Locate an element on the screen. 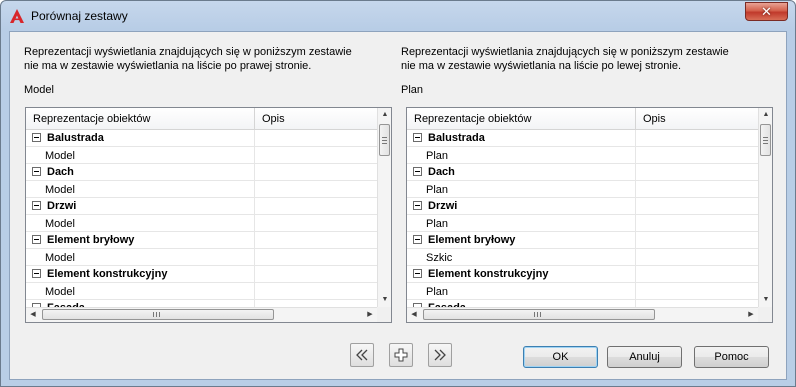 This screenshot has width=796, height=387. representation-cell: Fasada is located at coordinates (140, 303).